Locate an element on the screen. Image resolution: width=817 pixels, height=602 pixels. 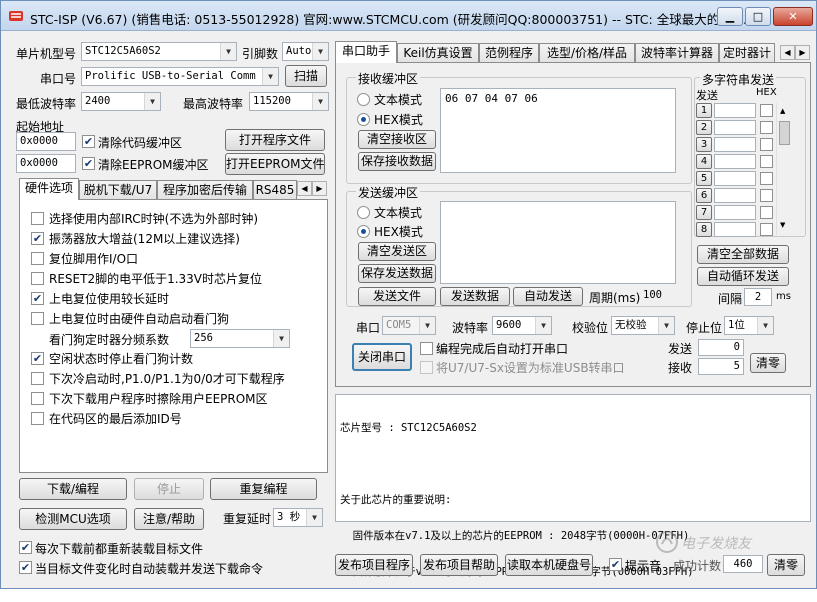
tab-examples: 范例程序 is located at coordinates (509, 53).